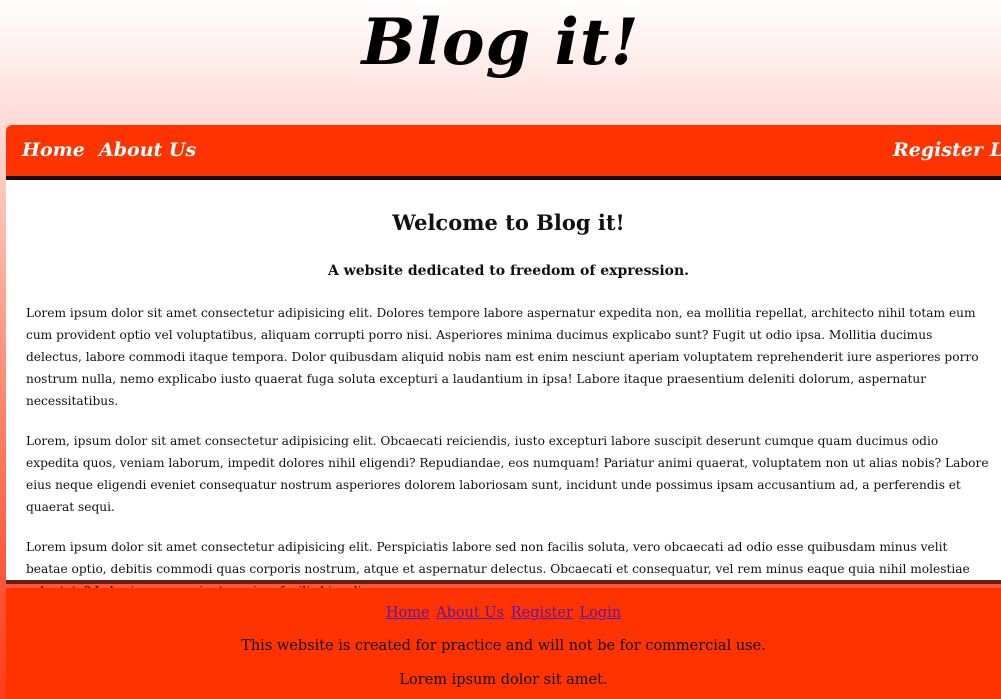 The width and height of the screenshot is (1001, 699). I want to click on site-logo: Blog it!, so click(500, 43).